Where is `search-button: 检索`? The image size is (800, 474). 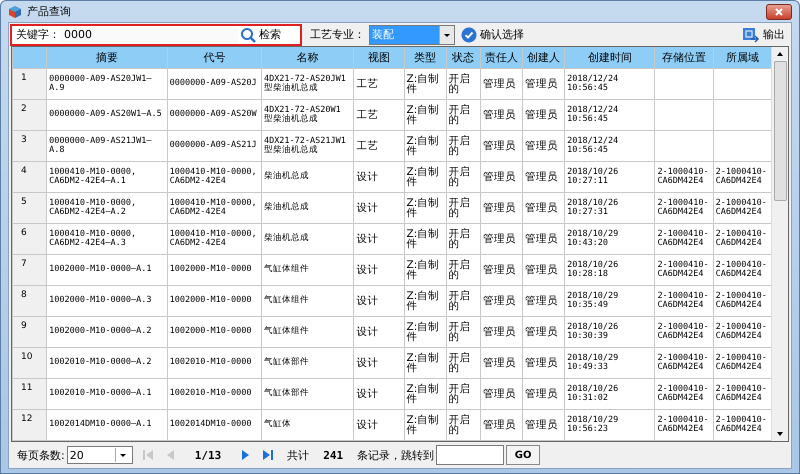
search-button: 检索 is located at coordinates (260, 34).